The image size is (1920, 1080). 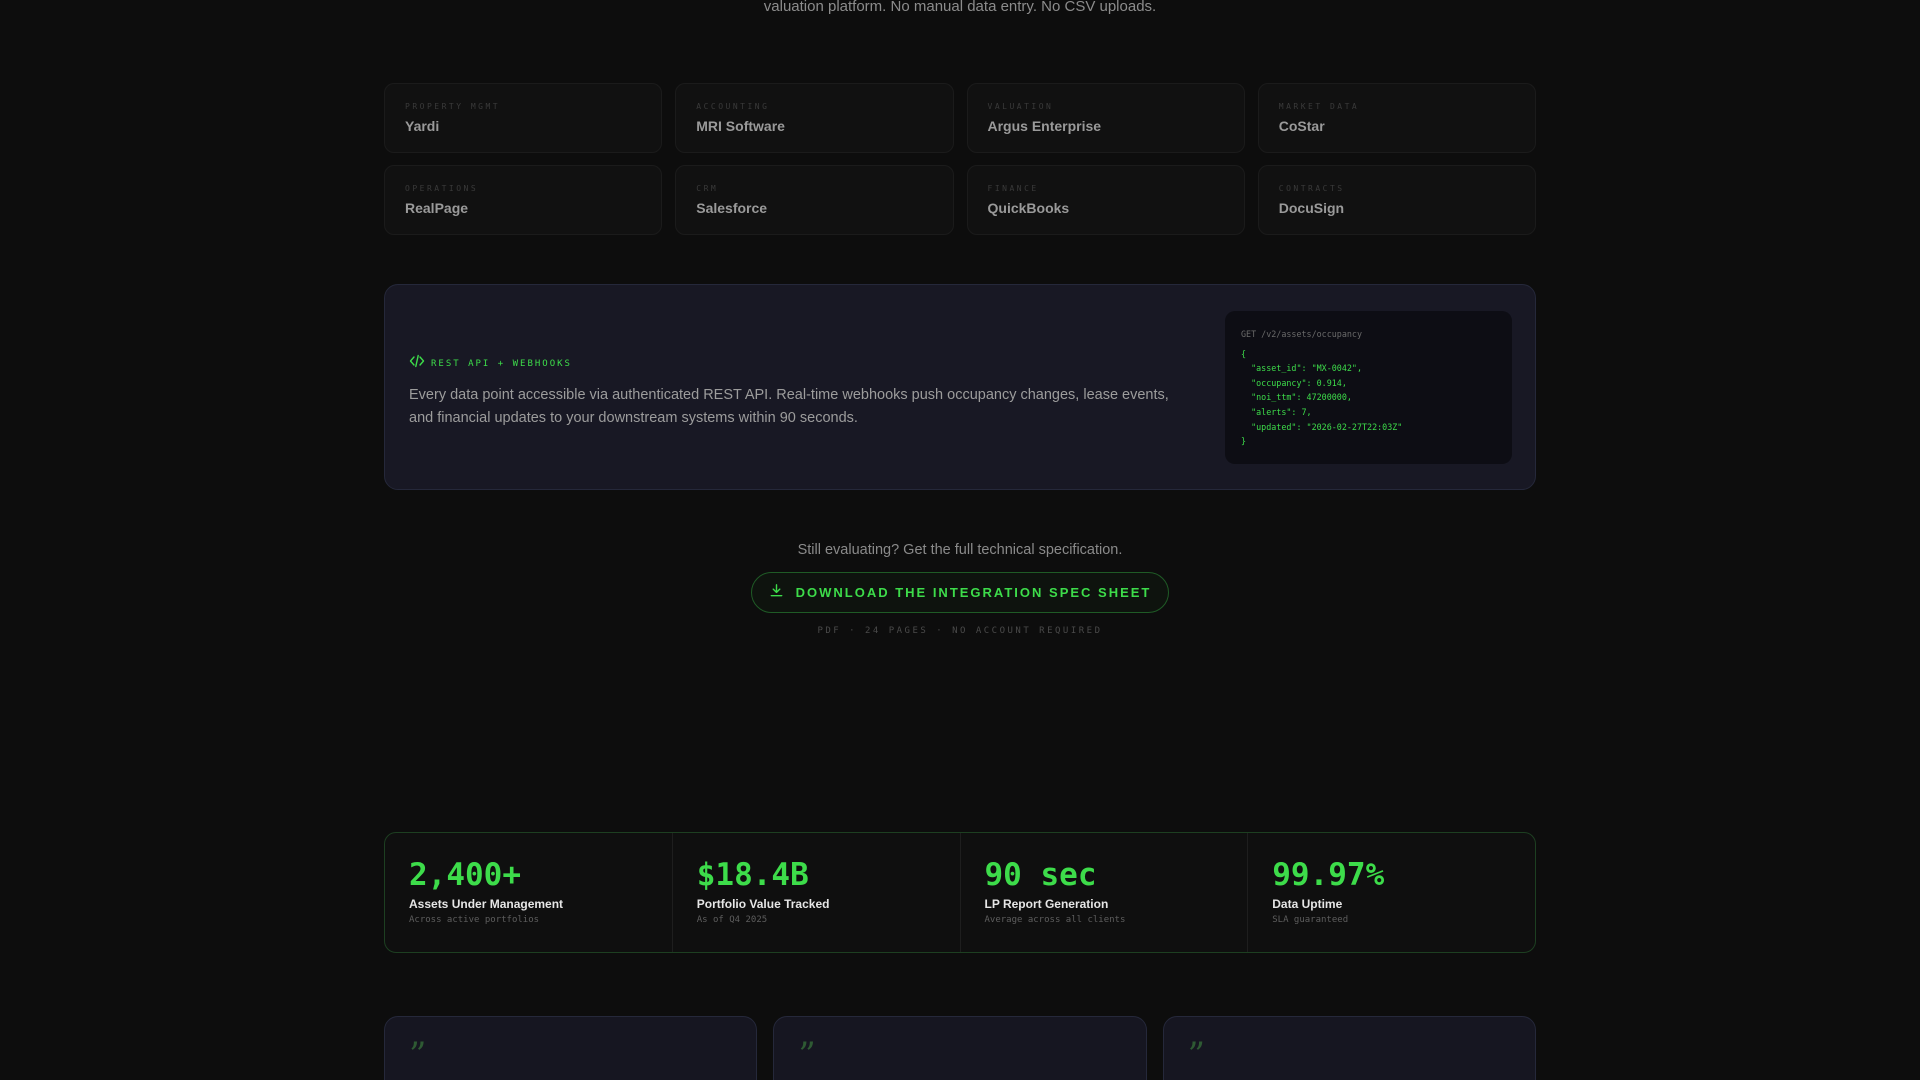 I want to click on integration-card-costar: Market Data CoStar, so click(x=1396, y=118).